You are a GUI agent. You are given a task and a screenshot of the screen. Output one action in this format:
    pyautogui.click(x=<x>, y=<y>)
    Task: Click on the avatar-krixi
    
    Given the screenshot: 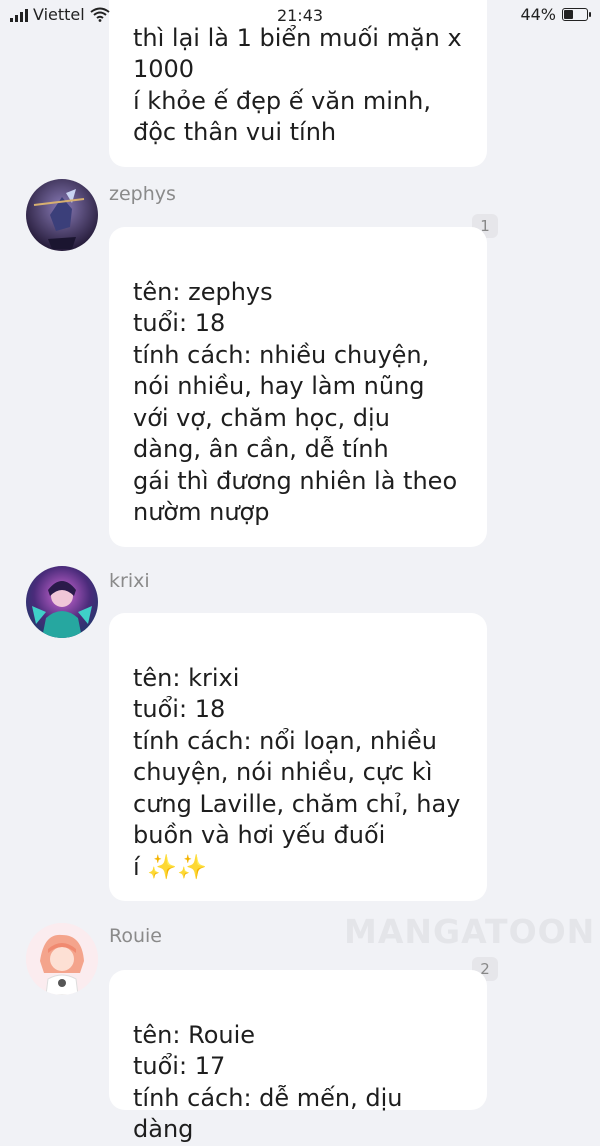 What is the action you would take?
    pyautogui.click(x=62, y=602)
    